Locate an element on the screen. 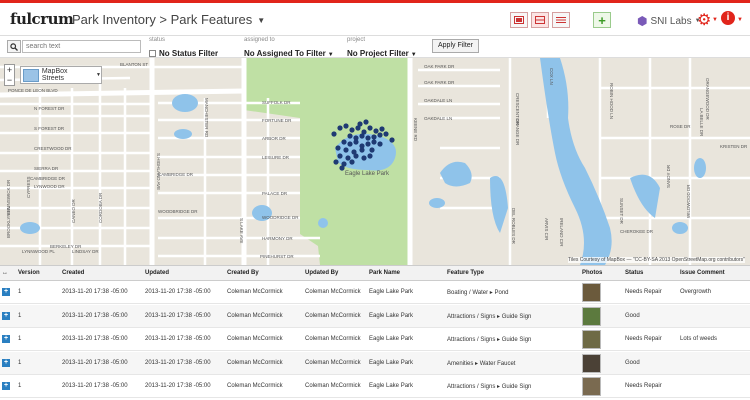 This screenshot has height=400, width=750. column-header-park-name: Park Name is located at coordinates (384, 273).